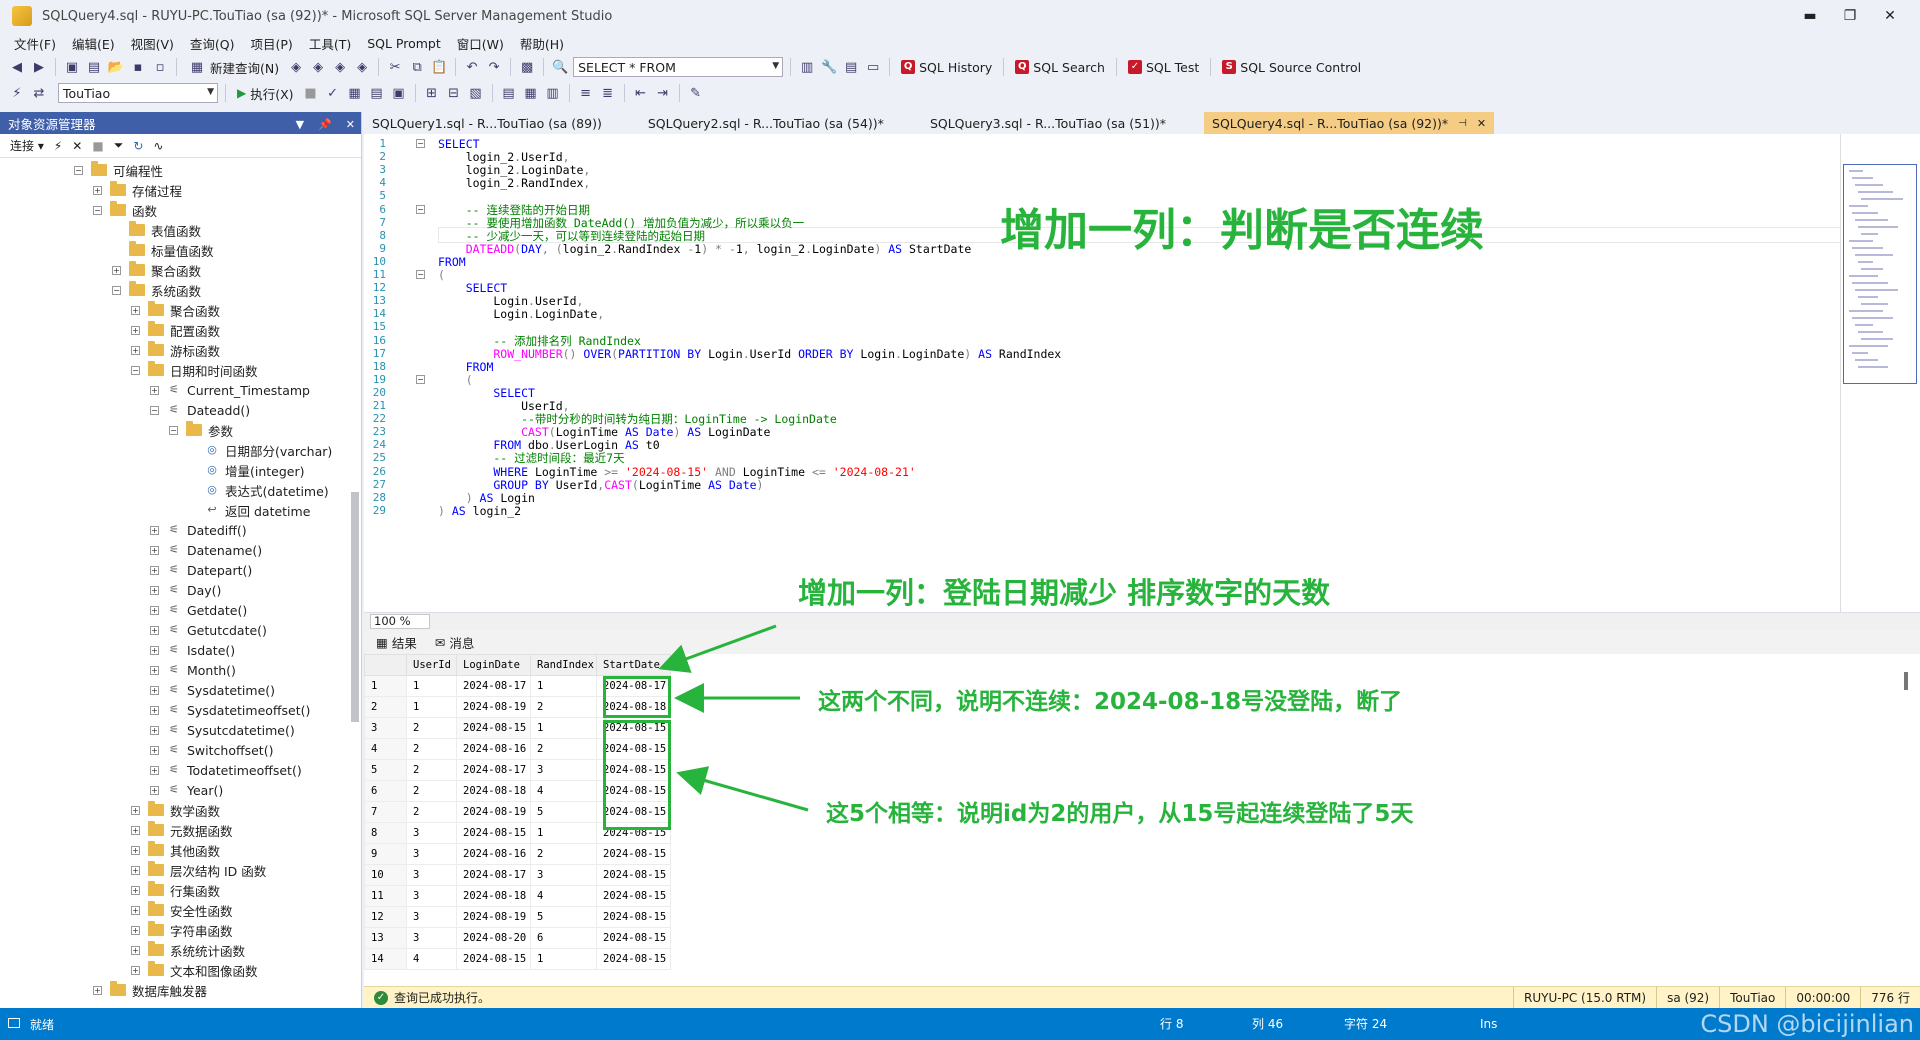 The image size is (1920, 1040). I want to click on row-number: 6, so click(385, 791).